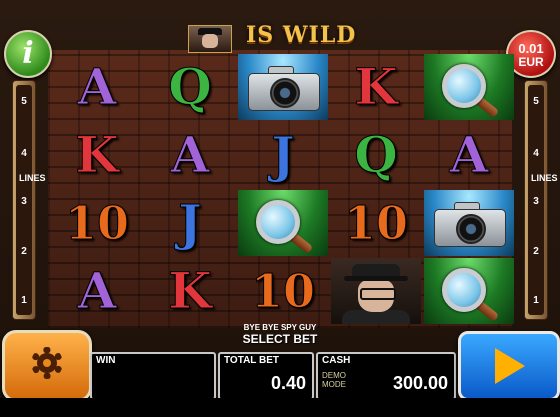 This screenshot has height=417, width=560. I want to click on settings-button, so click(47, 366).